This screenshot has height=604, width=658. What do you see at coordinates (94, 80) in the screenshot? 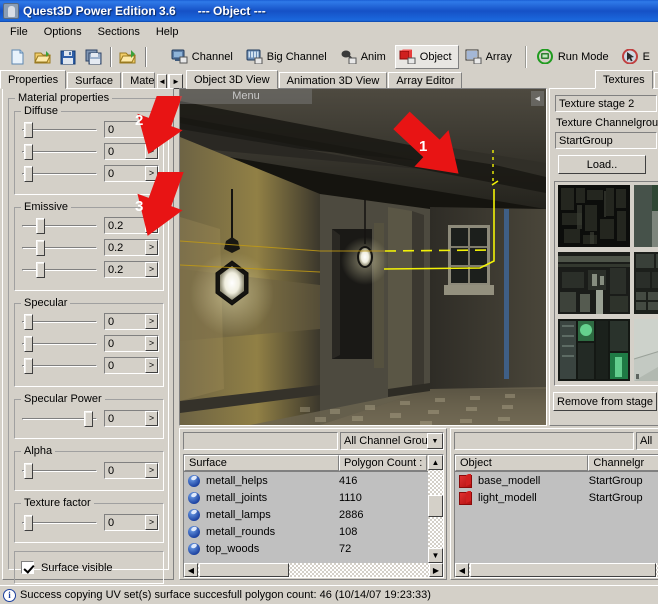
I see `tab-surface: Surface` at bounding box center [94, 80].